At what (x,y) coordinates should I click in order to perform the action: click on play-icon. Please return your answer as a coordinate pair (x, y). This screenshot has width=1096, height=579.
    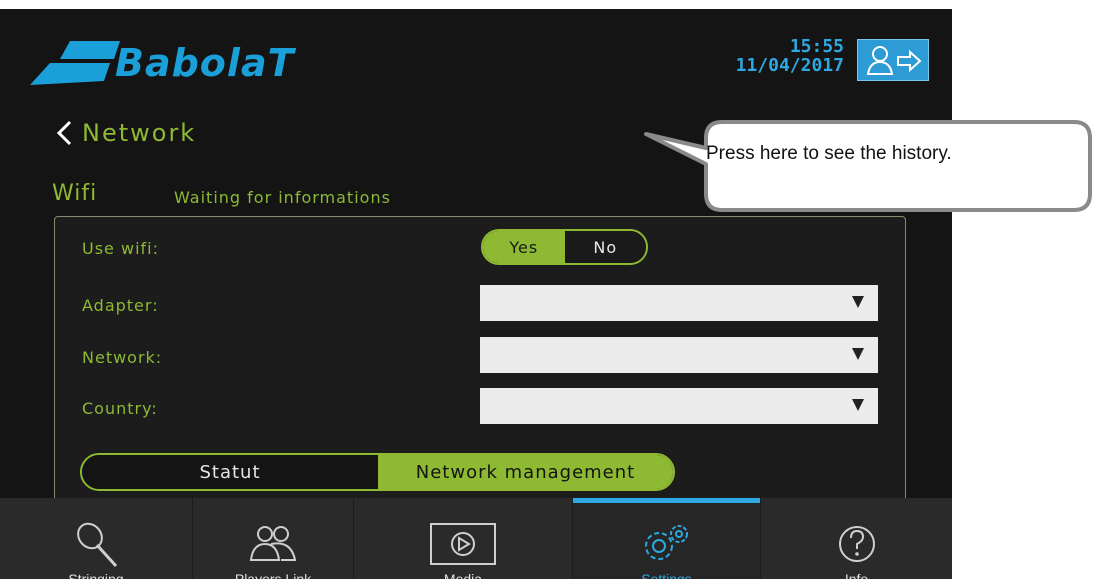
    Looking at the image, I should click on (463, 544).